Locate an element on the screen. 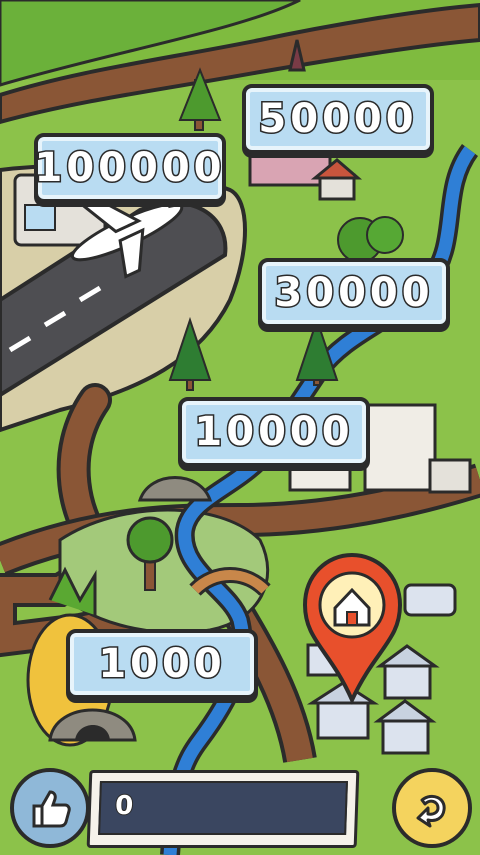 This screenshot has height=855, width=480. score-value: 0 is located at coordinates (124, 806).